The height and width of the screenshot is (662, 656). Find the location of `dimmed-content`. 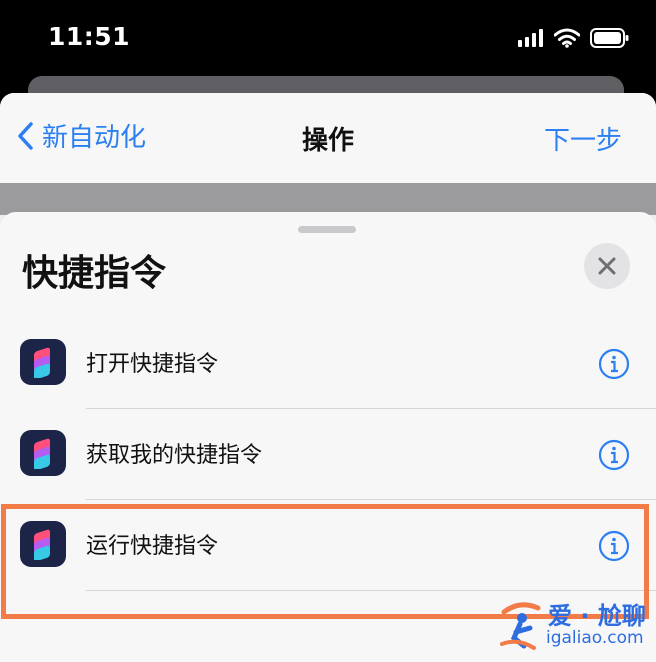

dimmed-content is located at coordinates (328, 199).